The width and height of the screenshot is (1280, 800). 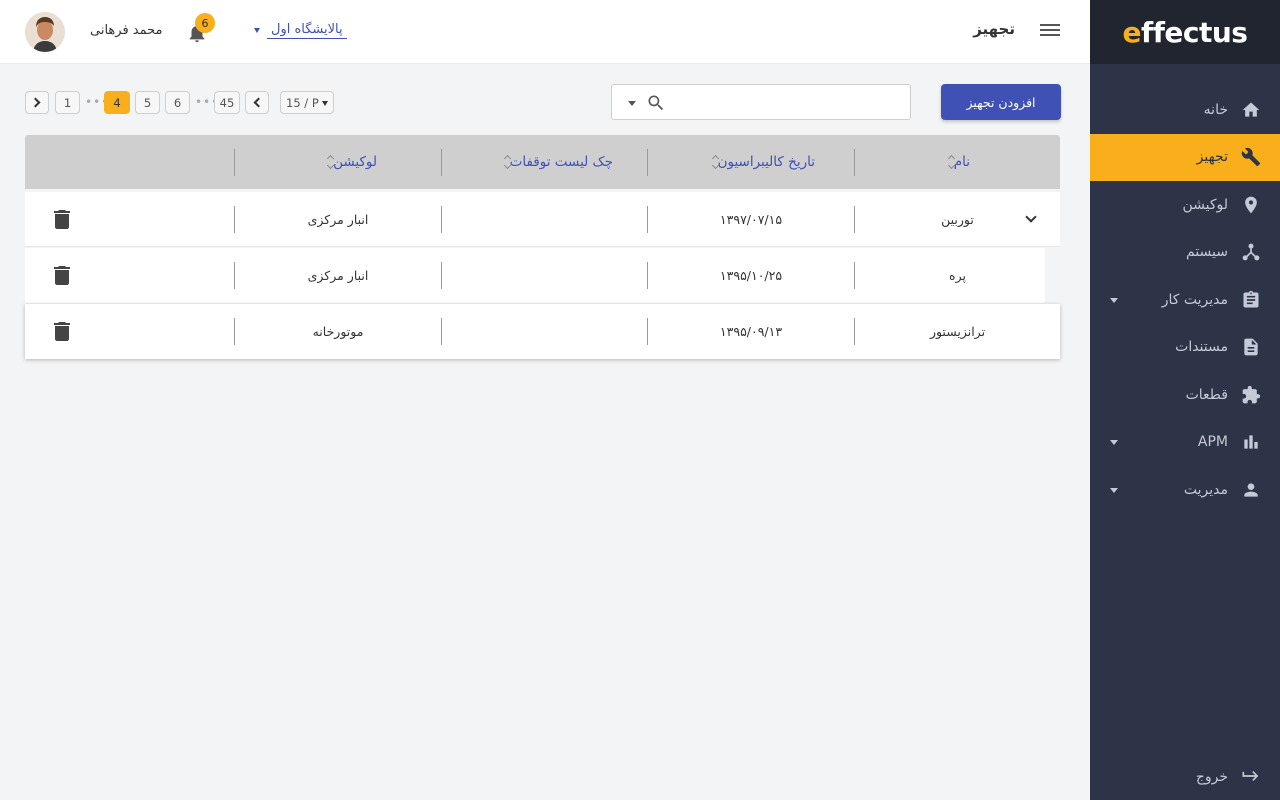 What do you see at coordinates (656, 103) in the screenshot?
I see `search-icon` at bounding box center [656, 103].